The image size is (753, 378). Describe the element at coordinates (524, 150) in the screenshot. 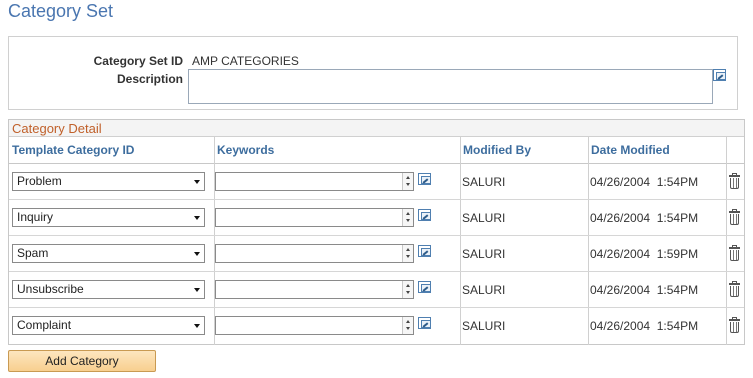

I see `column-header-modified-by: Modified By` at that location.